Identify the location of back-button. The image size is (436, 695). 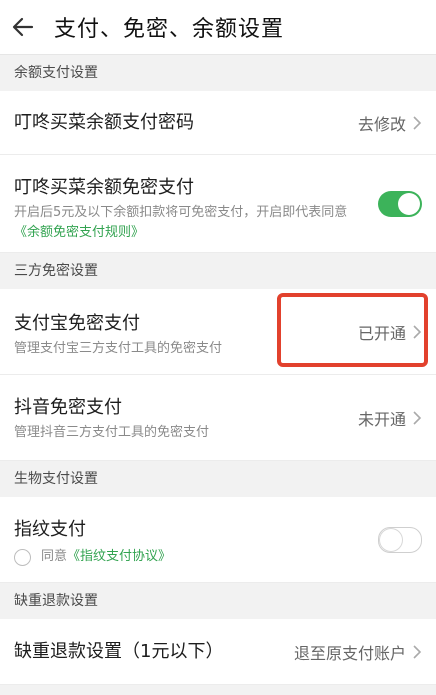
(23, 27).